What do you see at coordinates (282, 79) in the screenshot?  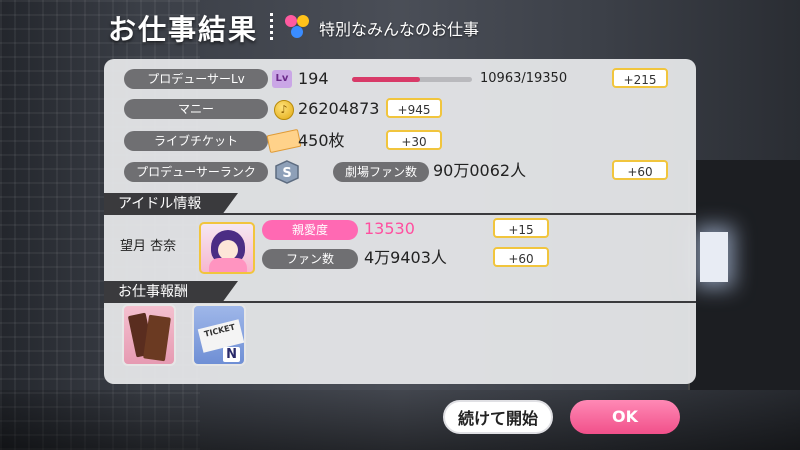 I see `lv-icon: Lv` at bounding box center [282, 79].